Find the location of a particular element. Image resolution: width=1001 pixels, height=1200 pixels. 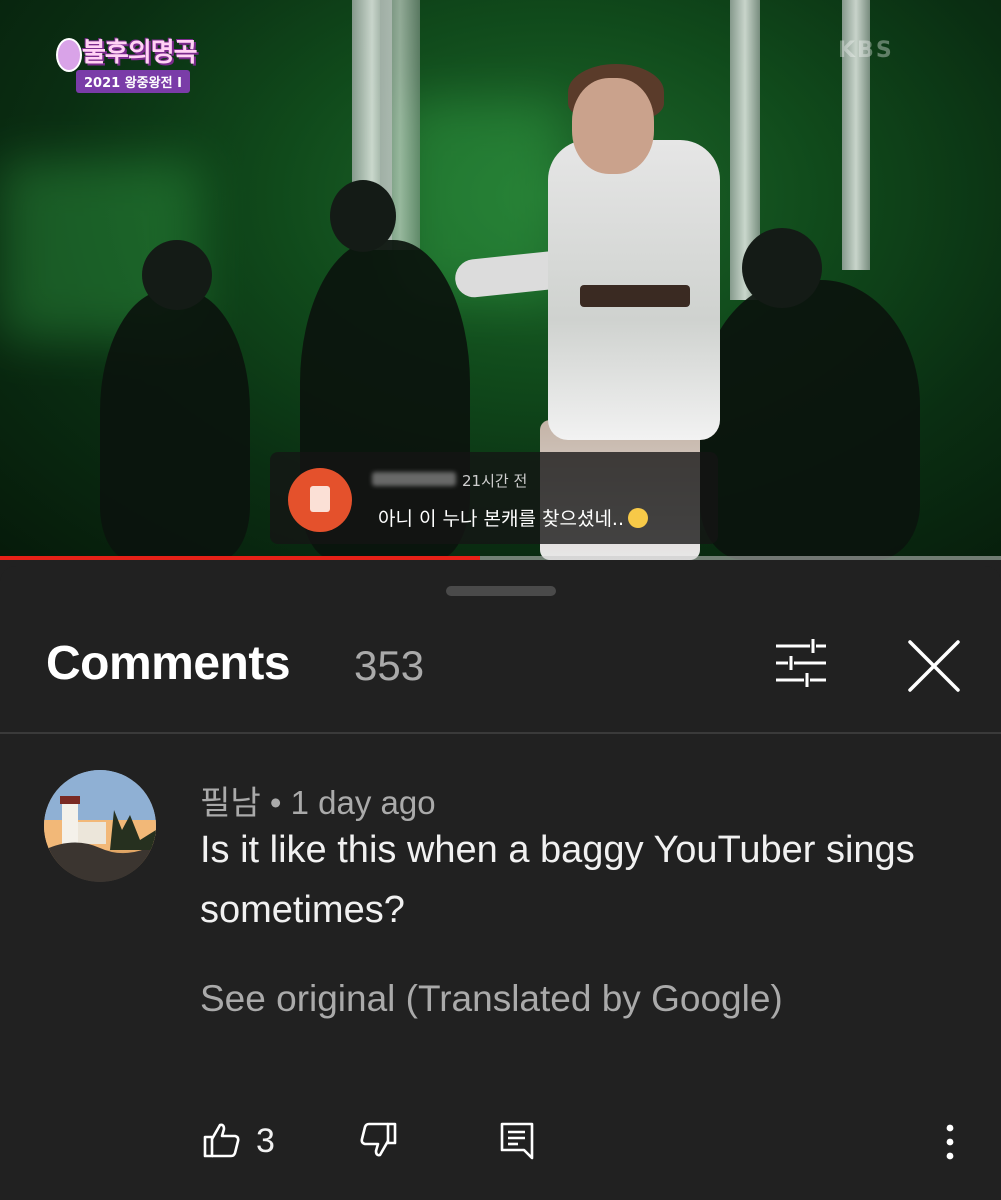

channel-watermark: KBS is located at coordinates (866, 50).